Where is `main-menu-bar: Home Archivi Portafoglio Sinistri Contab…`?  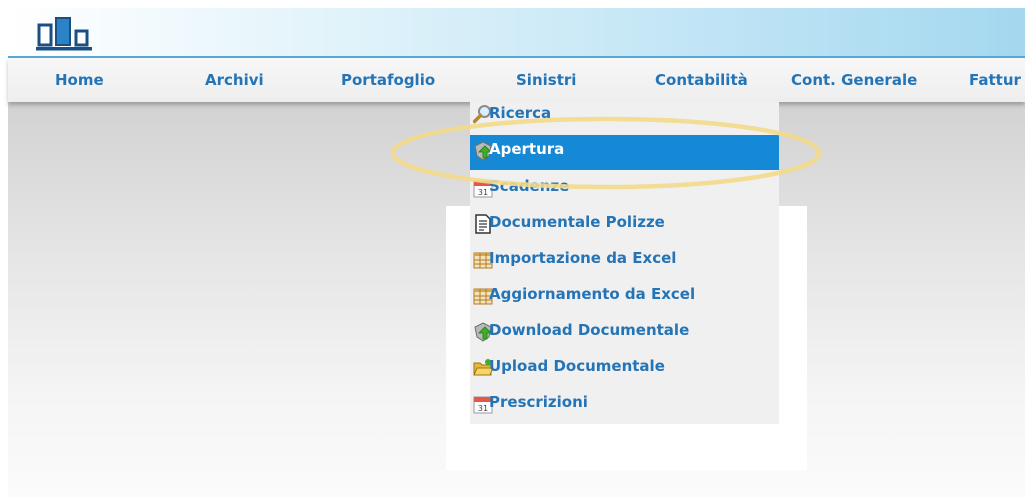 main-menu-bar: Home Archivi Portafoglio Sinistri Contab… is located at coordinates (516, 80).